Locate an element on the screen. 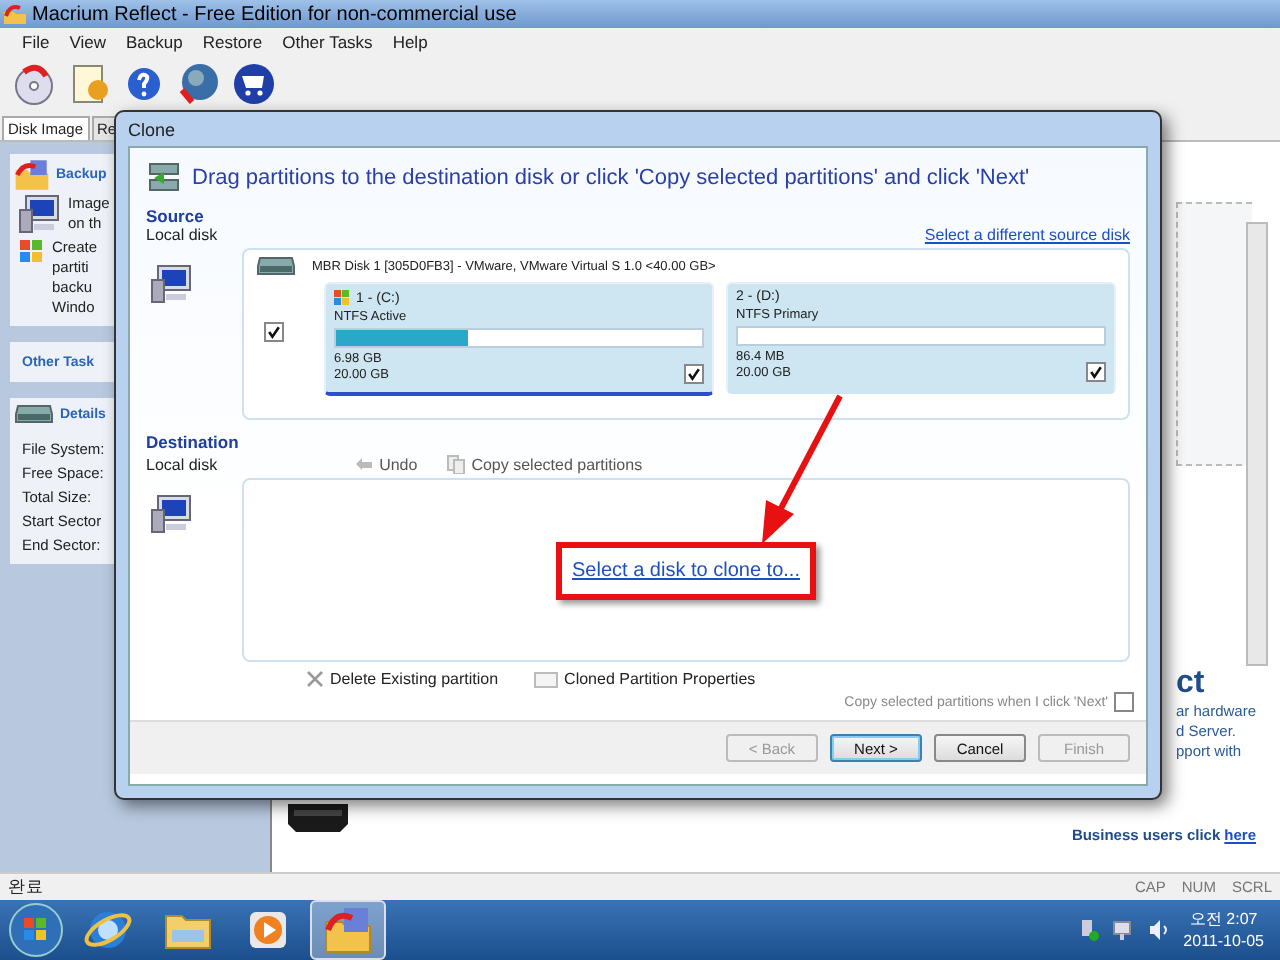 The image size is (1280, 960). copy-icon is located at coordinates (455, 464).